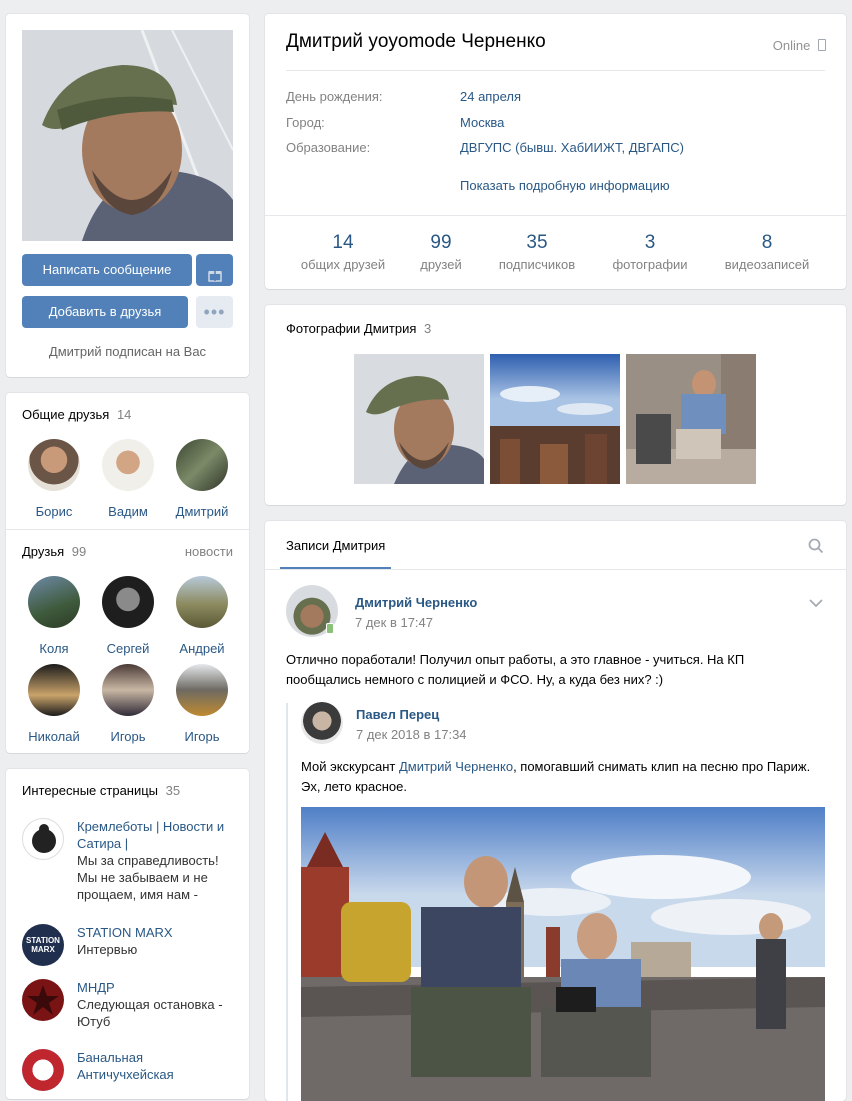 This screenshot has width=852, height=1101. I want to click on friend-name: Сергей, so click(128, 648).